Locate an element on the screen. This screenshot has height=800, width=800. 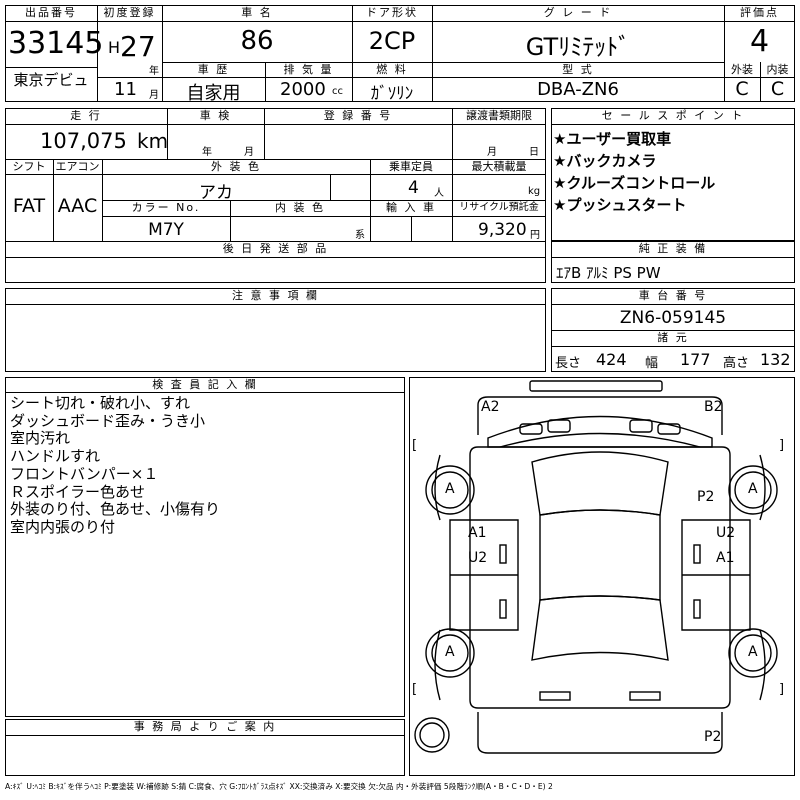
color-no: M7Y is located at coordinates (166, 230).